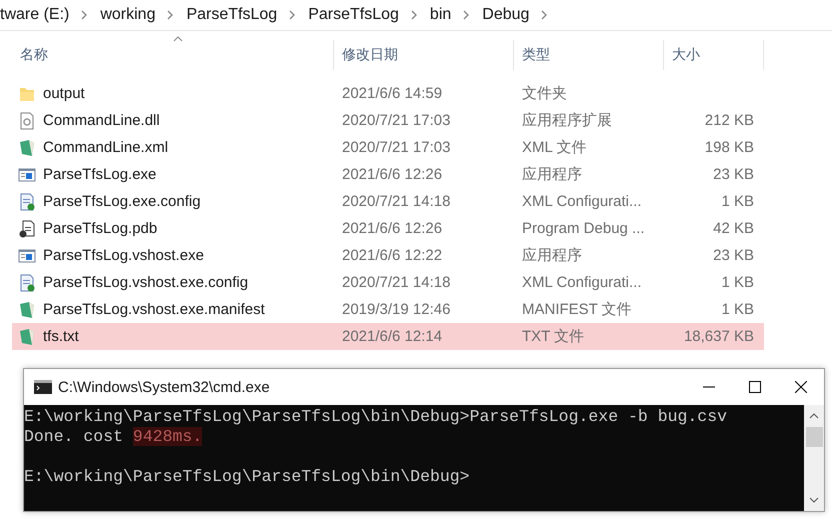 This screenshot has height=518, width=832. Describe the element at coordinates (101, 120) in the screenshot. I see `file-name: CommandLine.dll` at that location.